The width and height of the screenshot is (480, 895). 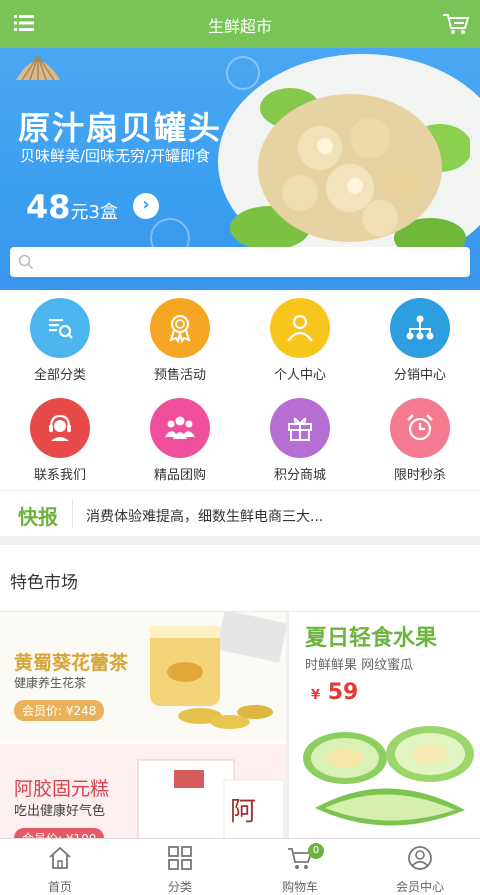 What do you see at coordinates (419, 475) in the screenshot?
I see `grid-item-label: 限时秒杀` at bounding box center [419, 475].